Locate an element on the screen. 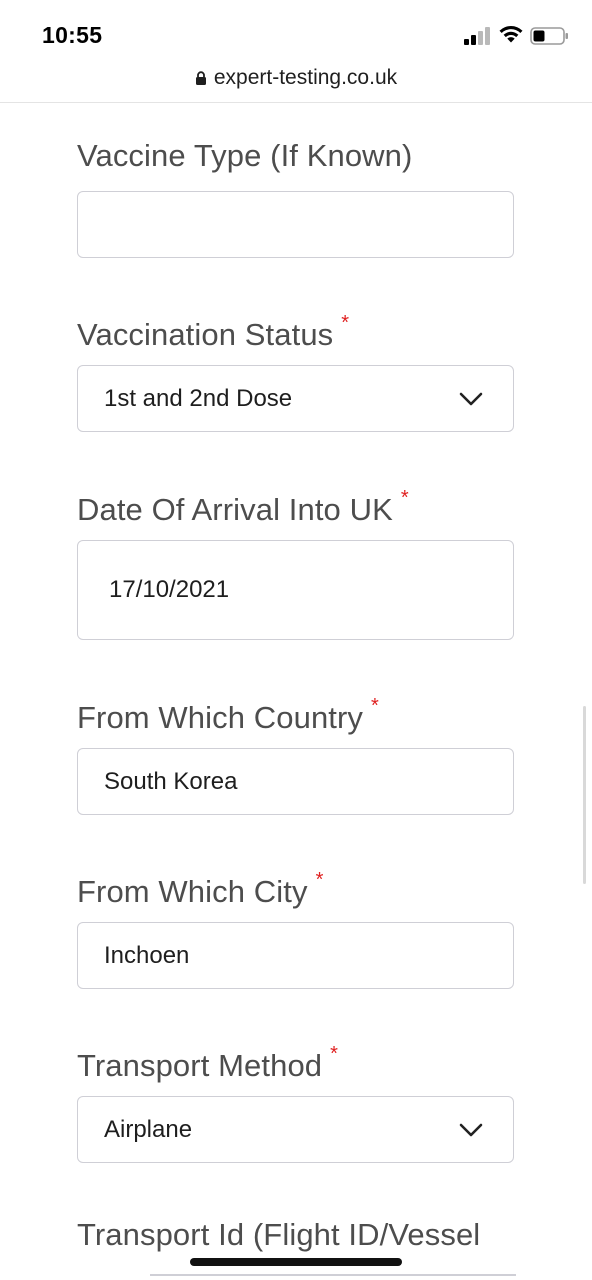  from-city-input: Inchoen is located at coordinates (295, 955).